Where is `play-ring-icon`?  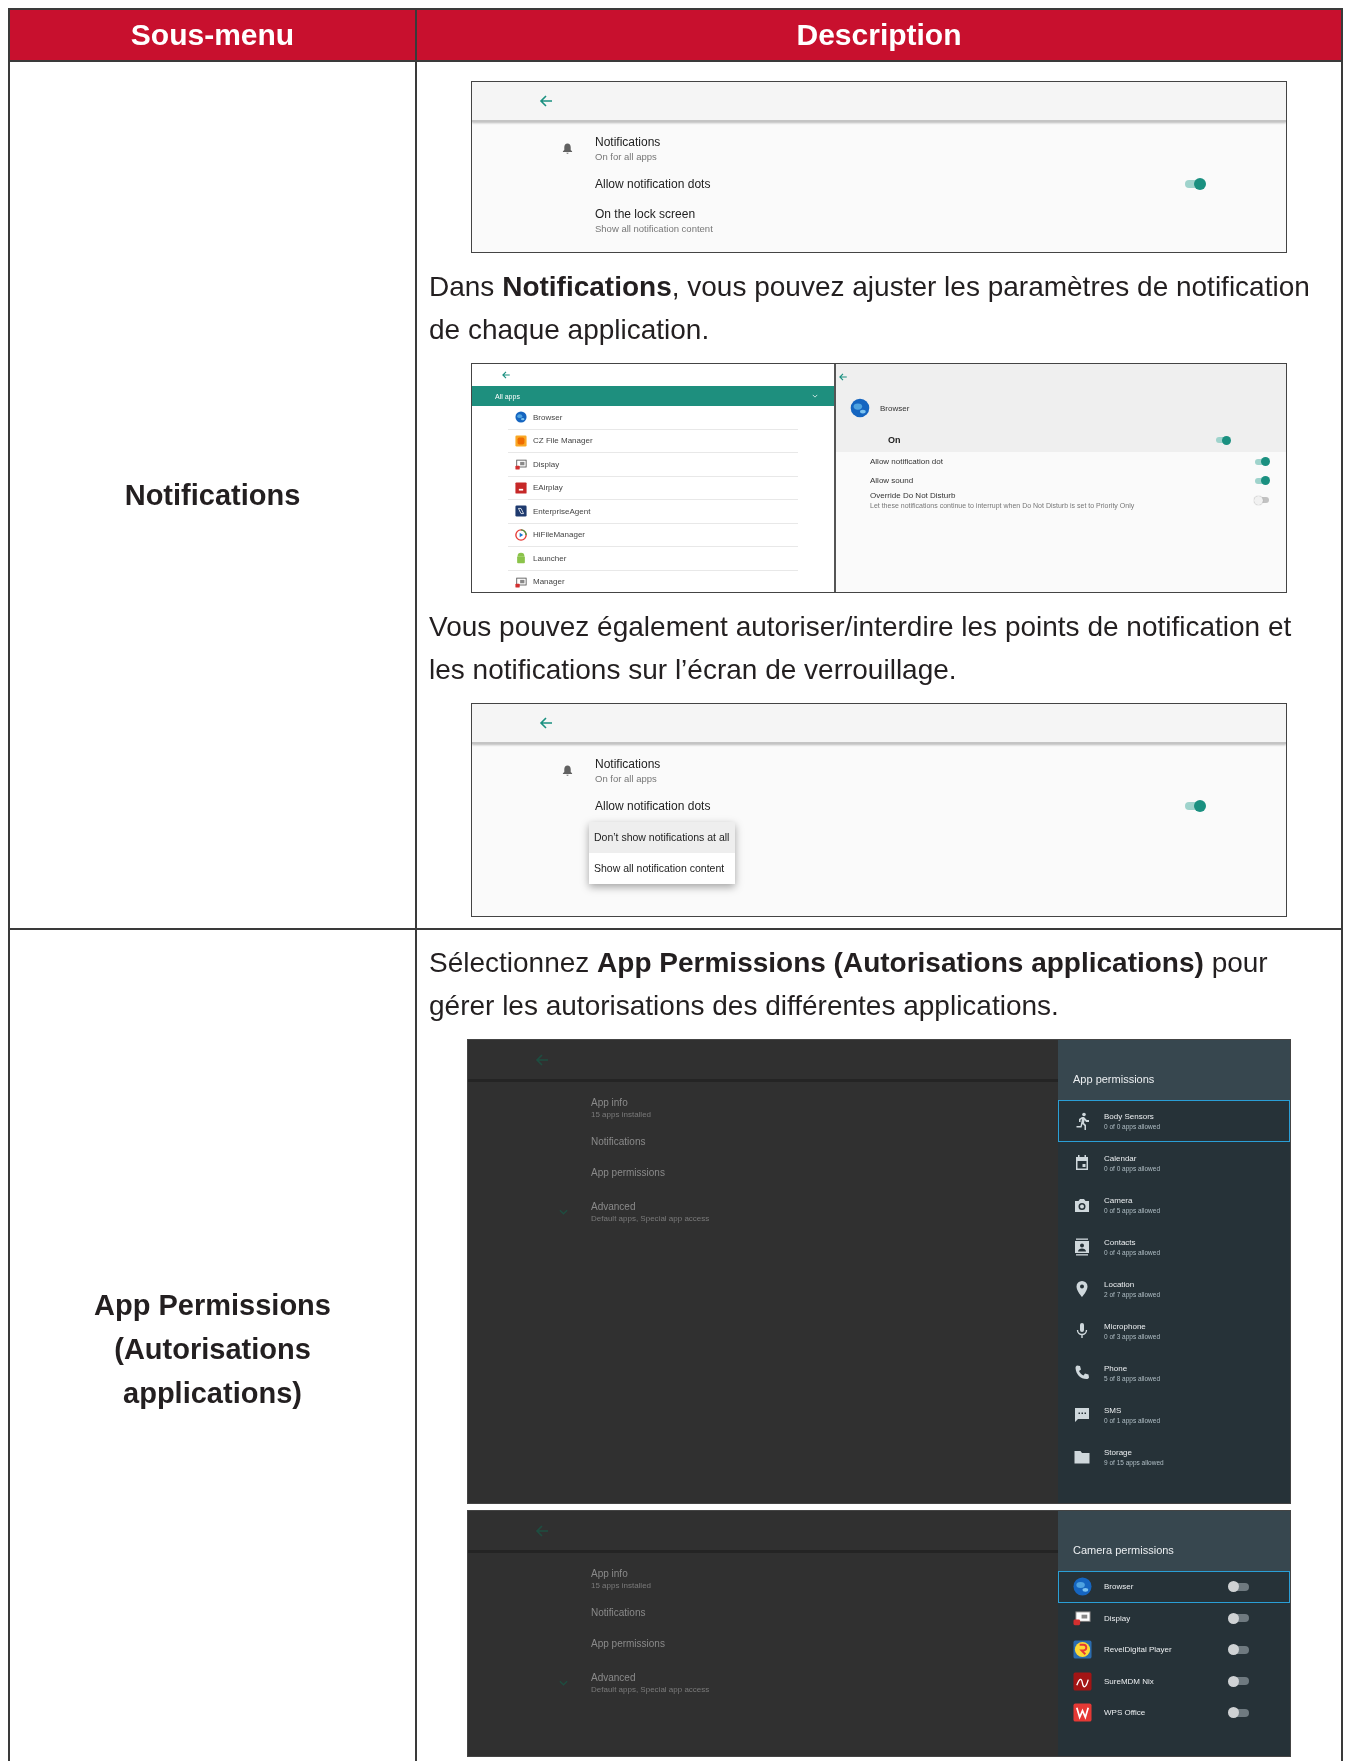 play-ring-icon is located at coordinates (521, 534).